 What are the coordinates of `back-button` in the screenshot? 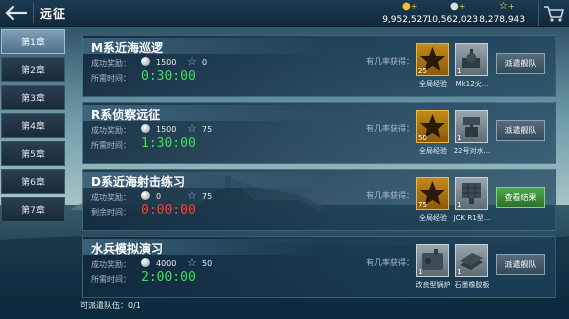 It's located at (16, 13).